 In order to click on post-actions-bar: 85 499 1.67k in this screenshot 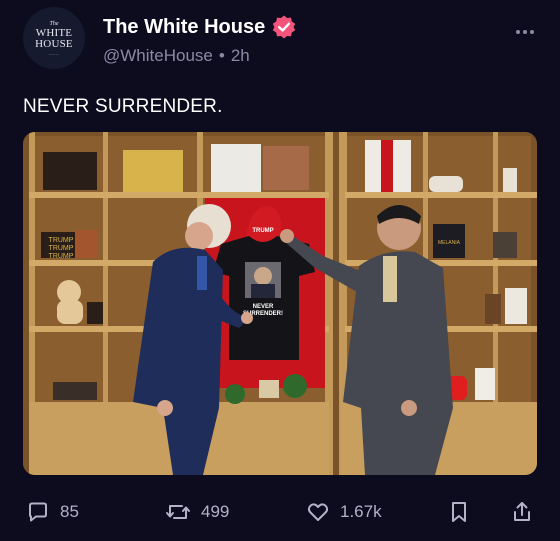, I will do `click(280, 515)`.